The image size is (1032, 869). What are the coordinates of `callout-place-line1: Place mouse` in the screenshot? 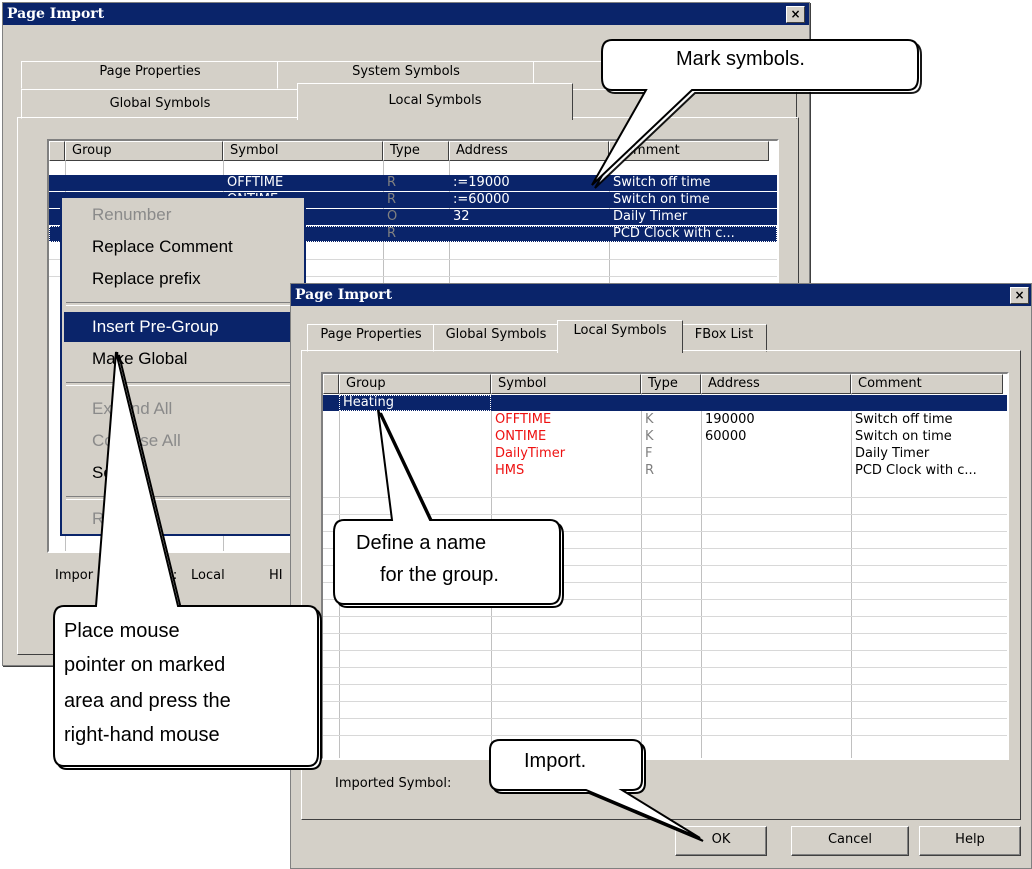 It's located at (122, 631).